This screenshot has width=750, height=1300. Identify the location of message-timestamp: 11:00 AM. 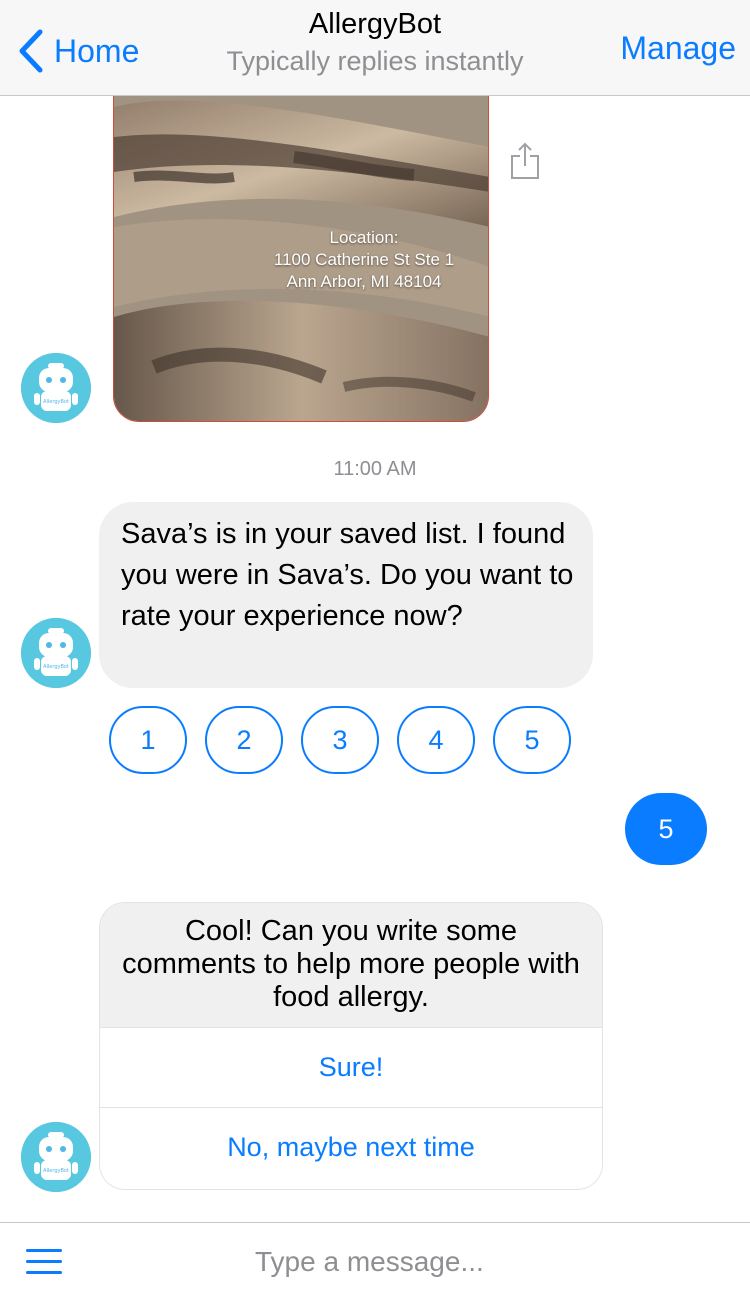
(375, 469).